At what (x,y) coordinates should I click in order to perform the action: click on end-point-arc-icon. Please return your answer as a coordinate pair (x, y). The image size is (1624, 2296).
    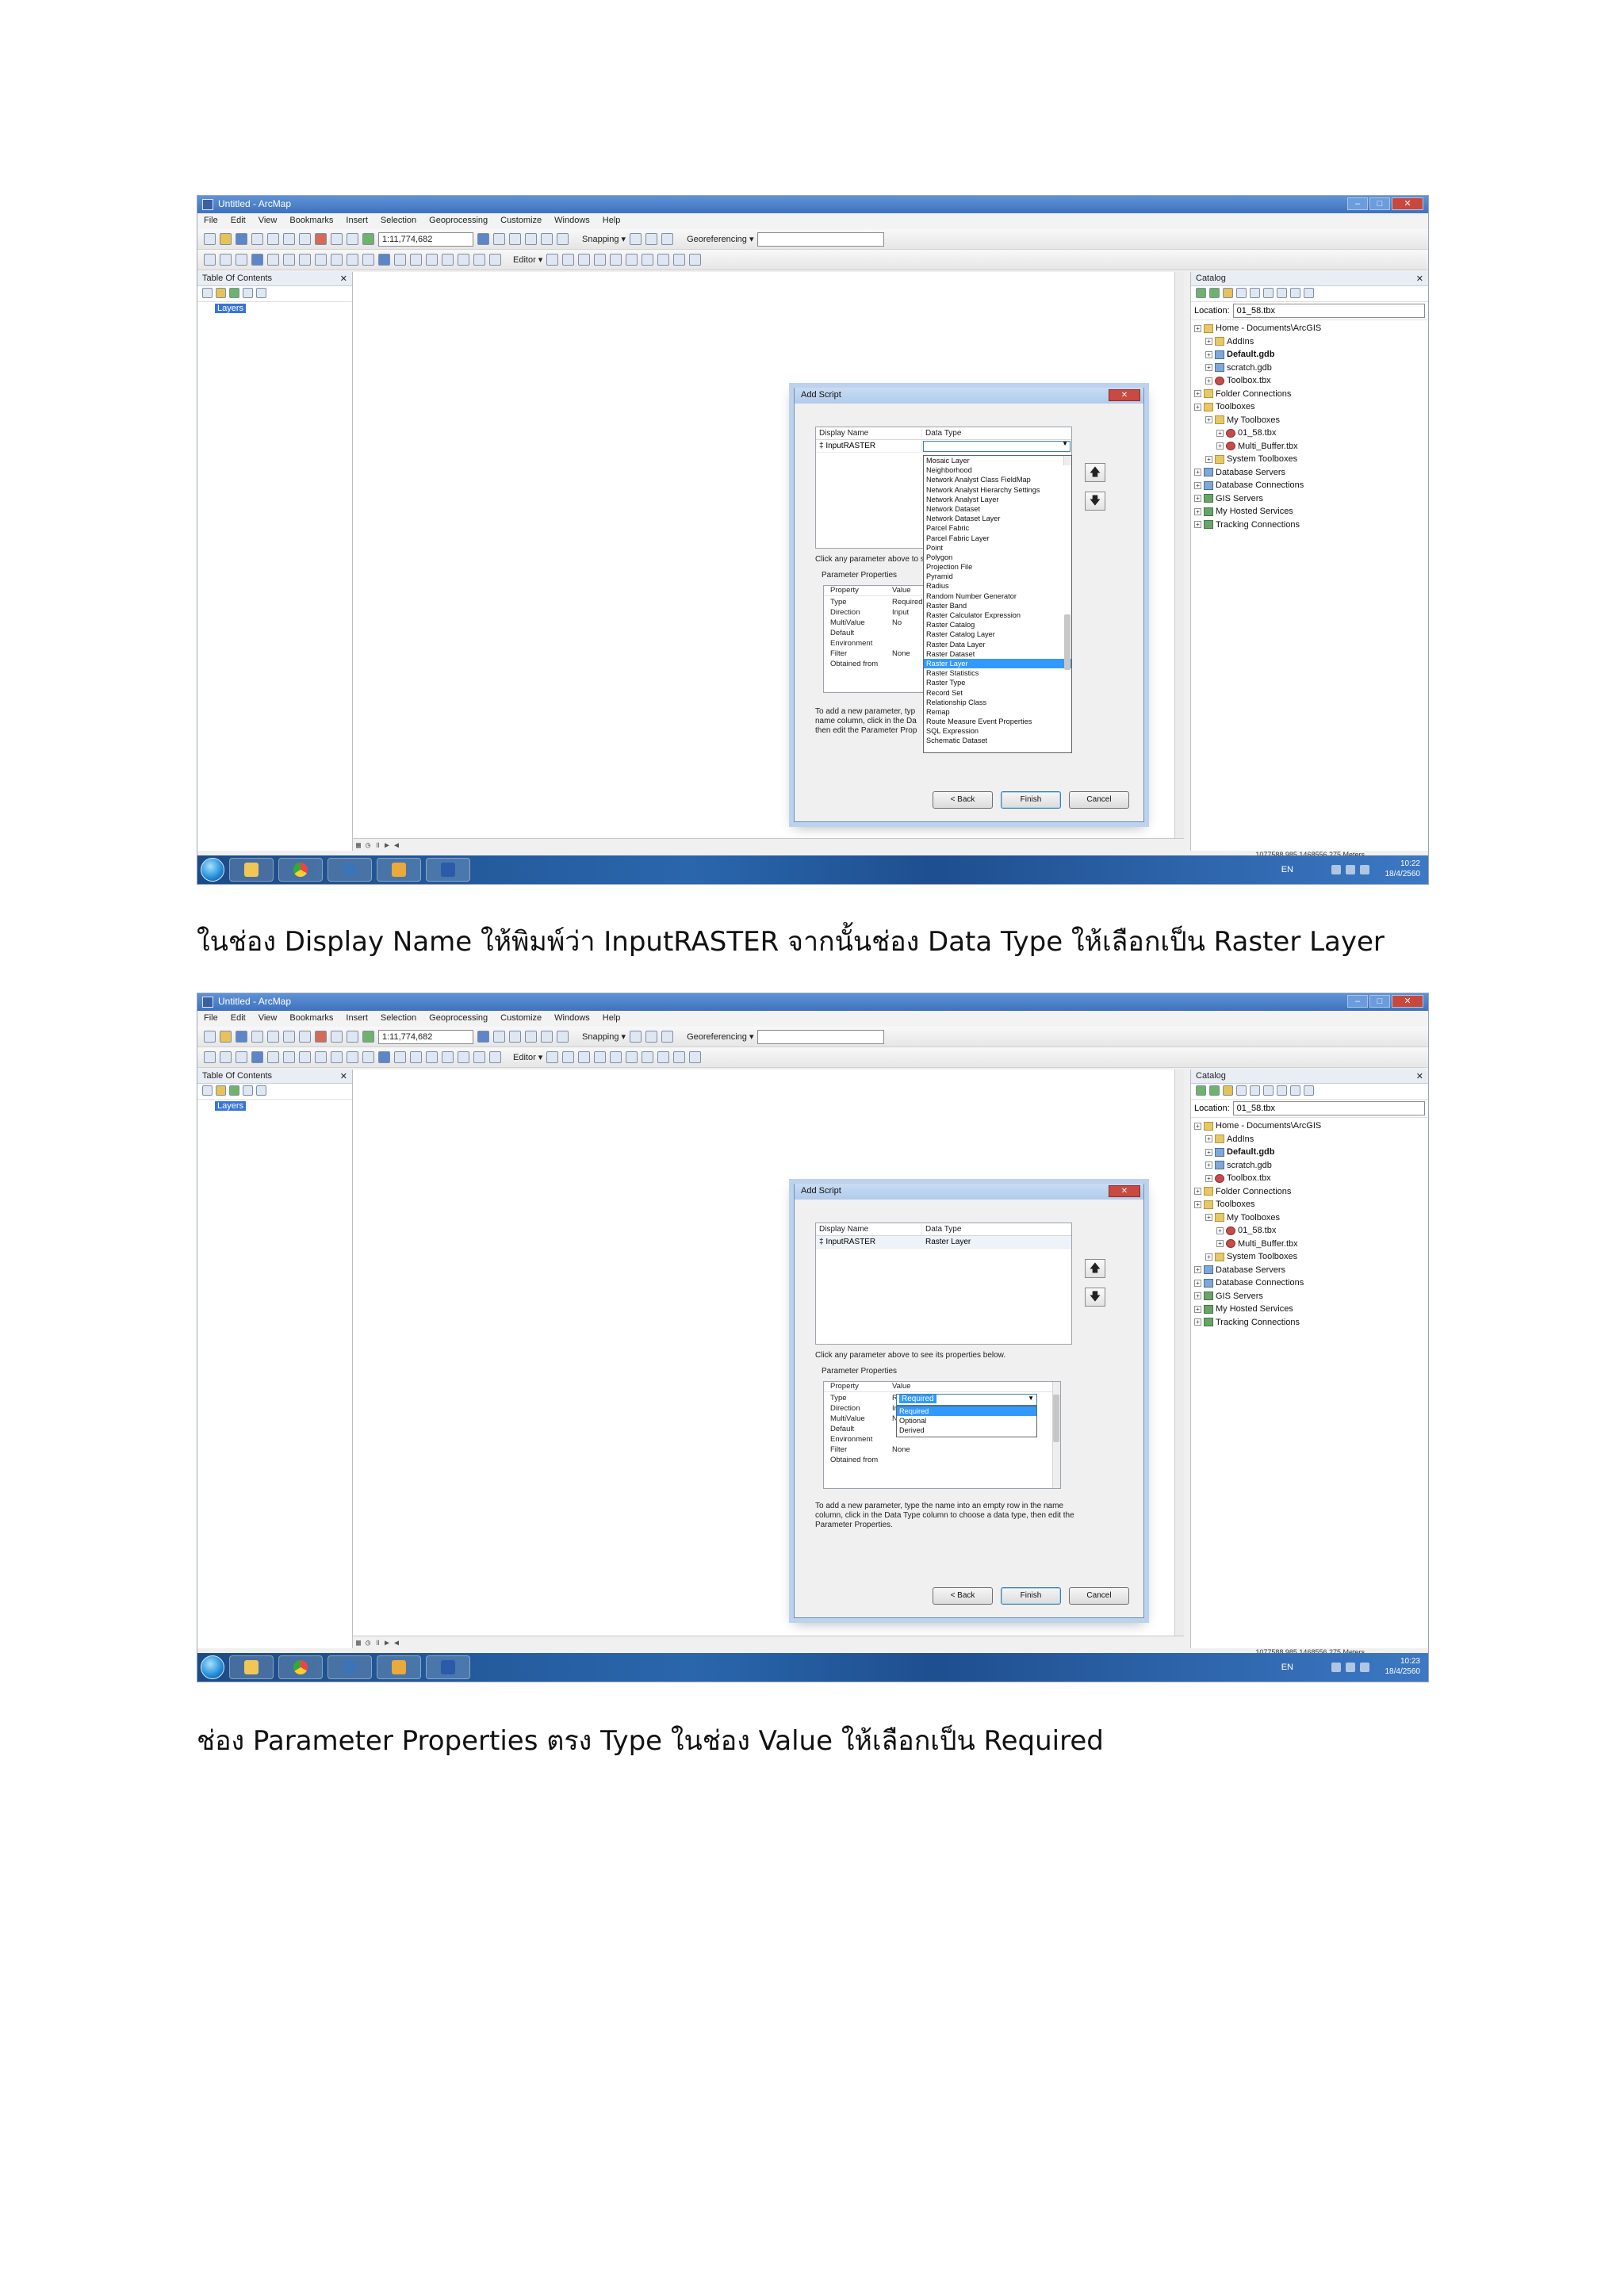
    Looking at the image, I should click on (600, 260).